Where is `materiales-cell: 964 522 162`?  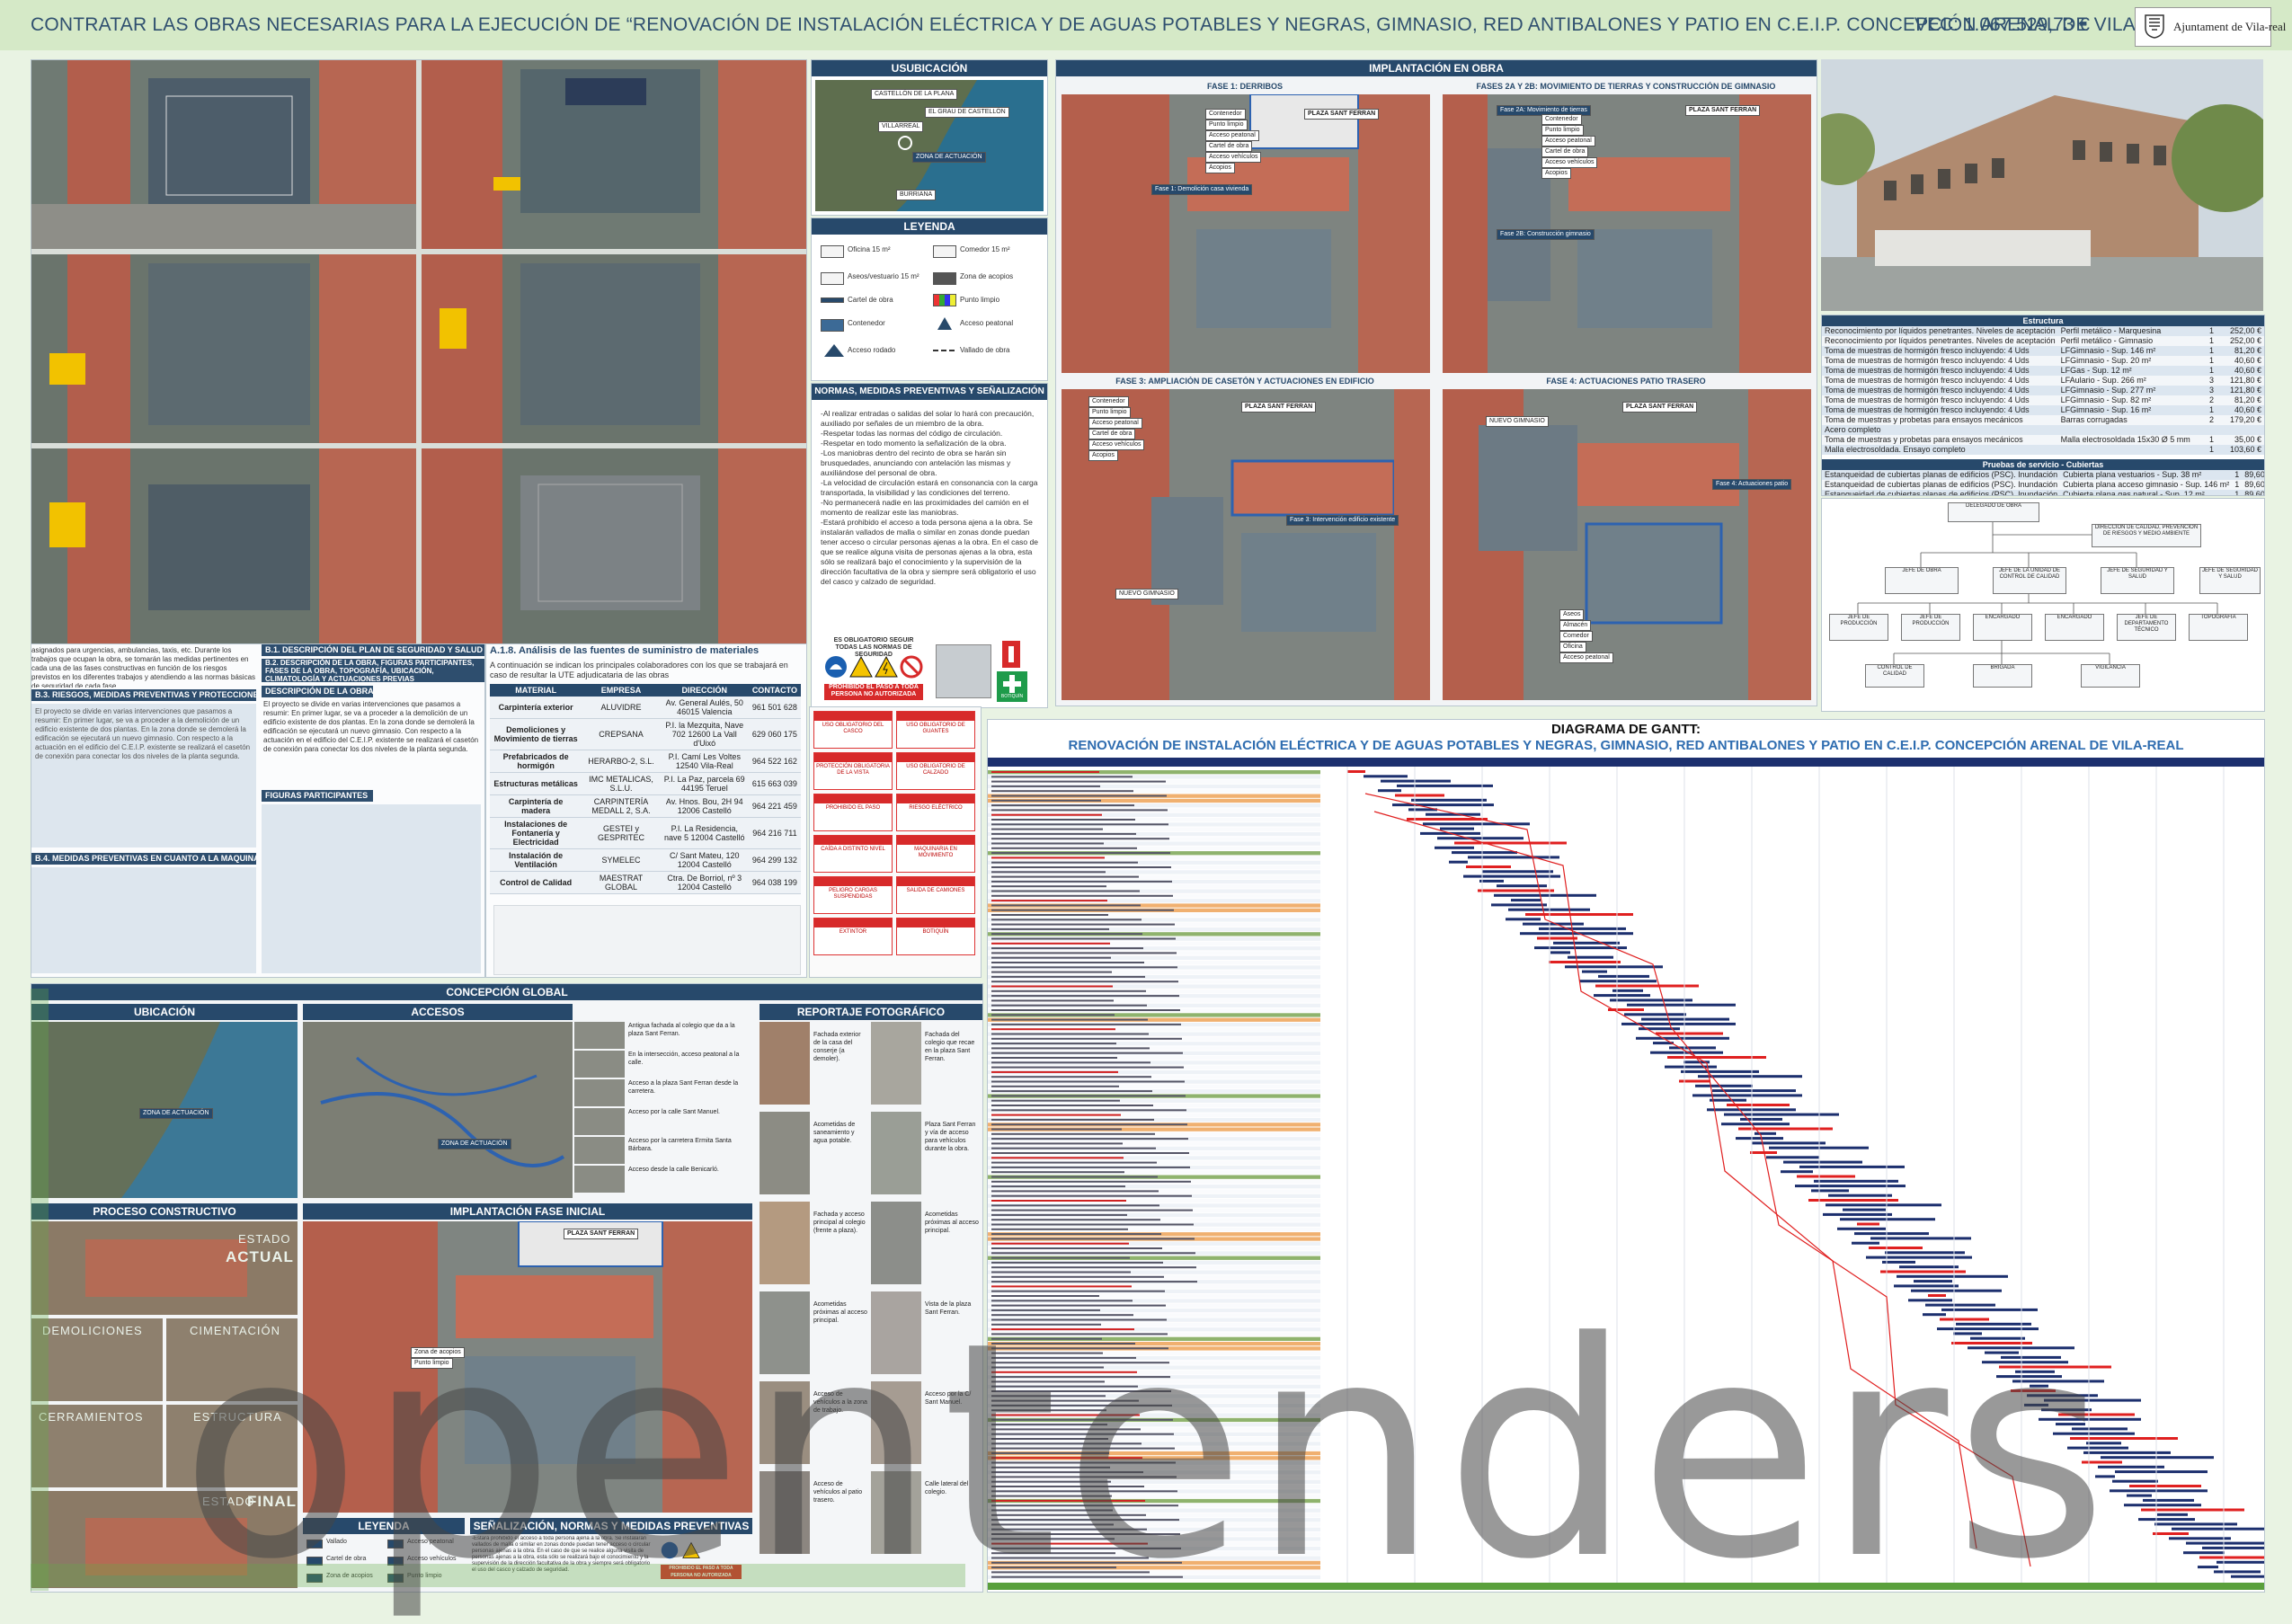 materiales-cell: 964 522 162 is located at coordinates (774, 761).